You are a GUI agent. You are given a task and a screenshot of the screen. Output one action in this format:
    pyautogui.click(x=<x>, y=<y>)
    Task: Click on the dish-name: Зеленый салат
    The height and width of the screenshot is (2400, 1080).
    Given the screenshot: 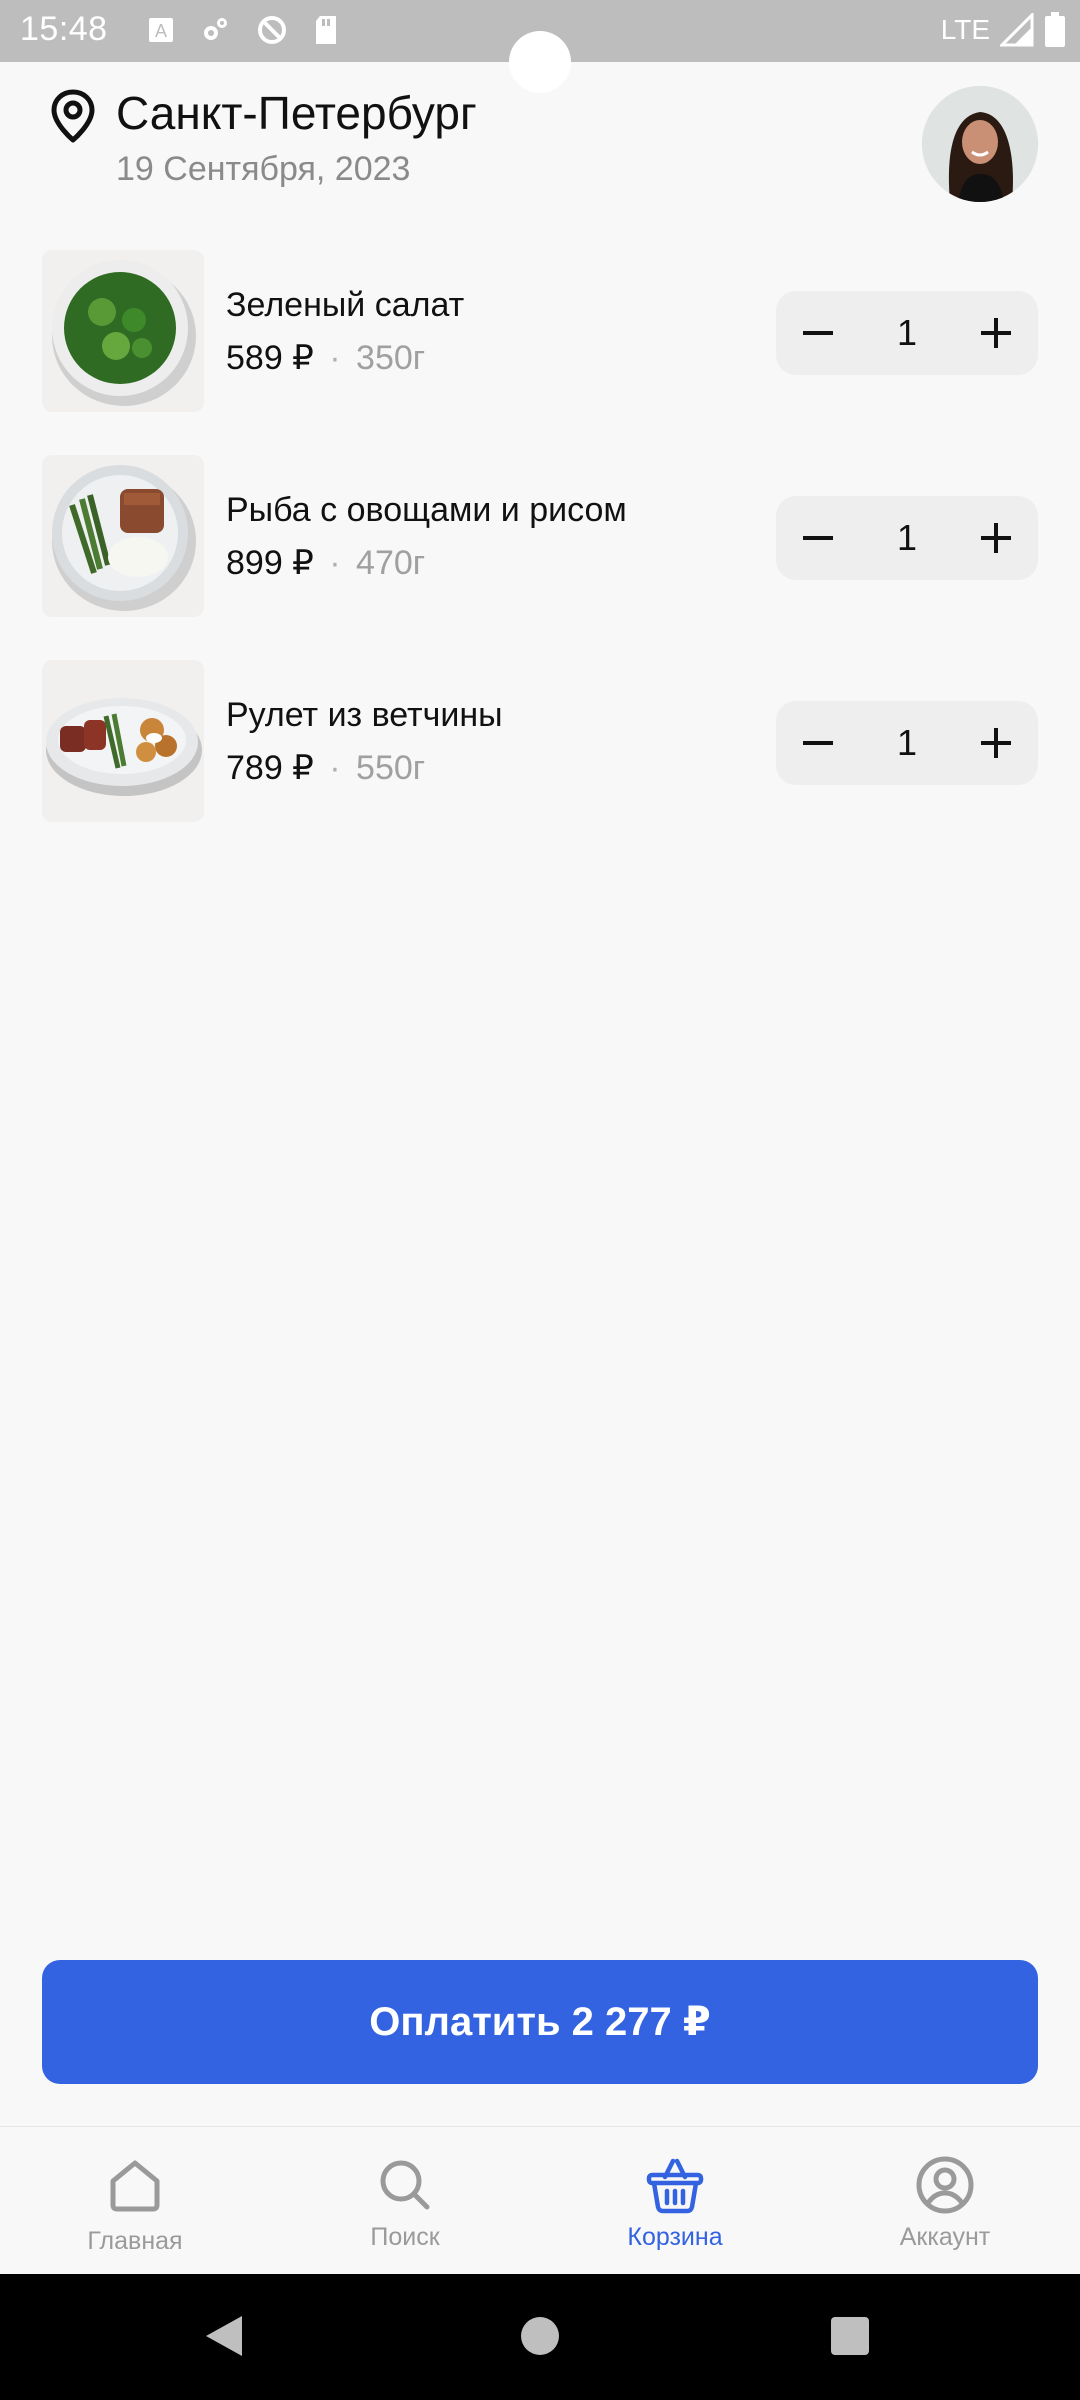 What is the action you would take?
    pyautogui.click(x=345, y=305)
    